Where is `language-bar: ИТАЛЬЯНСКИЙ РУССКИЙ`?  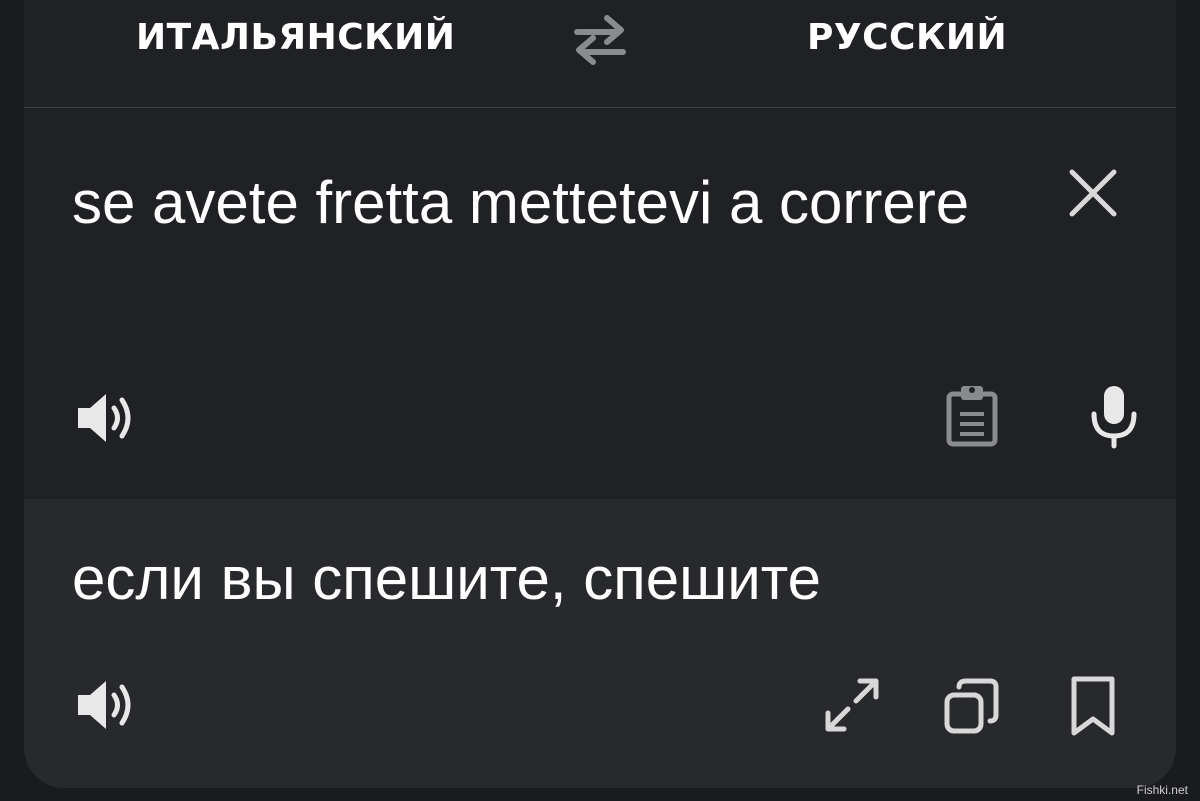
language-bar: ИТАЛЬЯНСКИЙ РУССКИЙ is located at coordinates (600, 54).